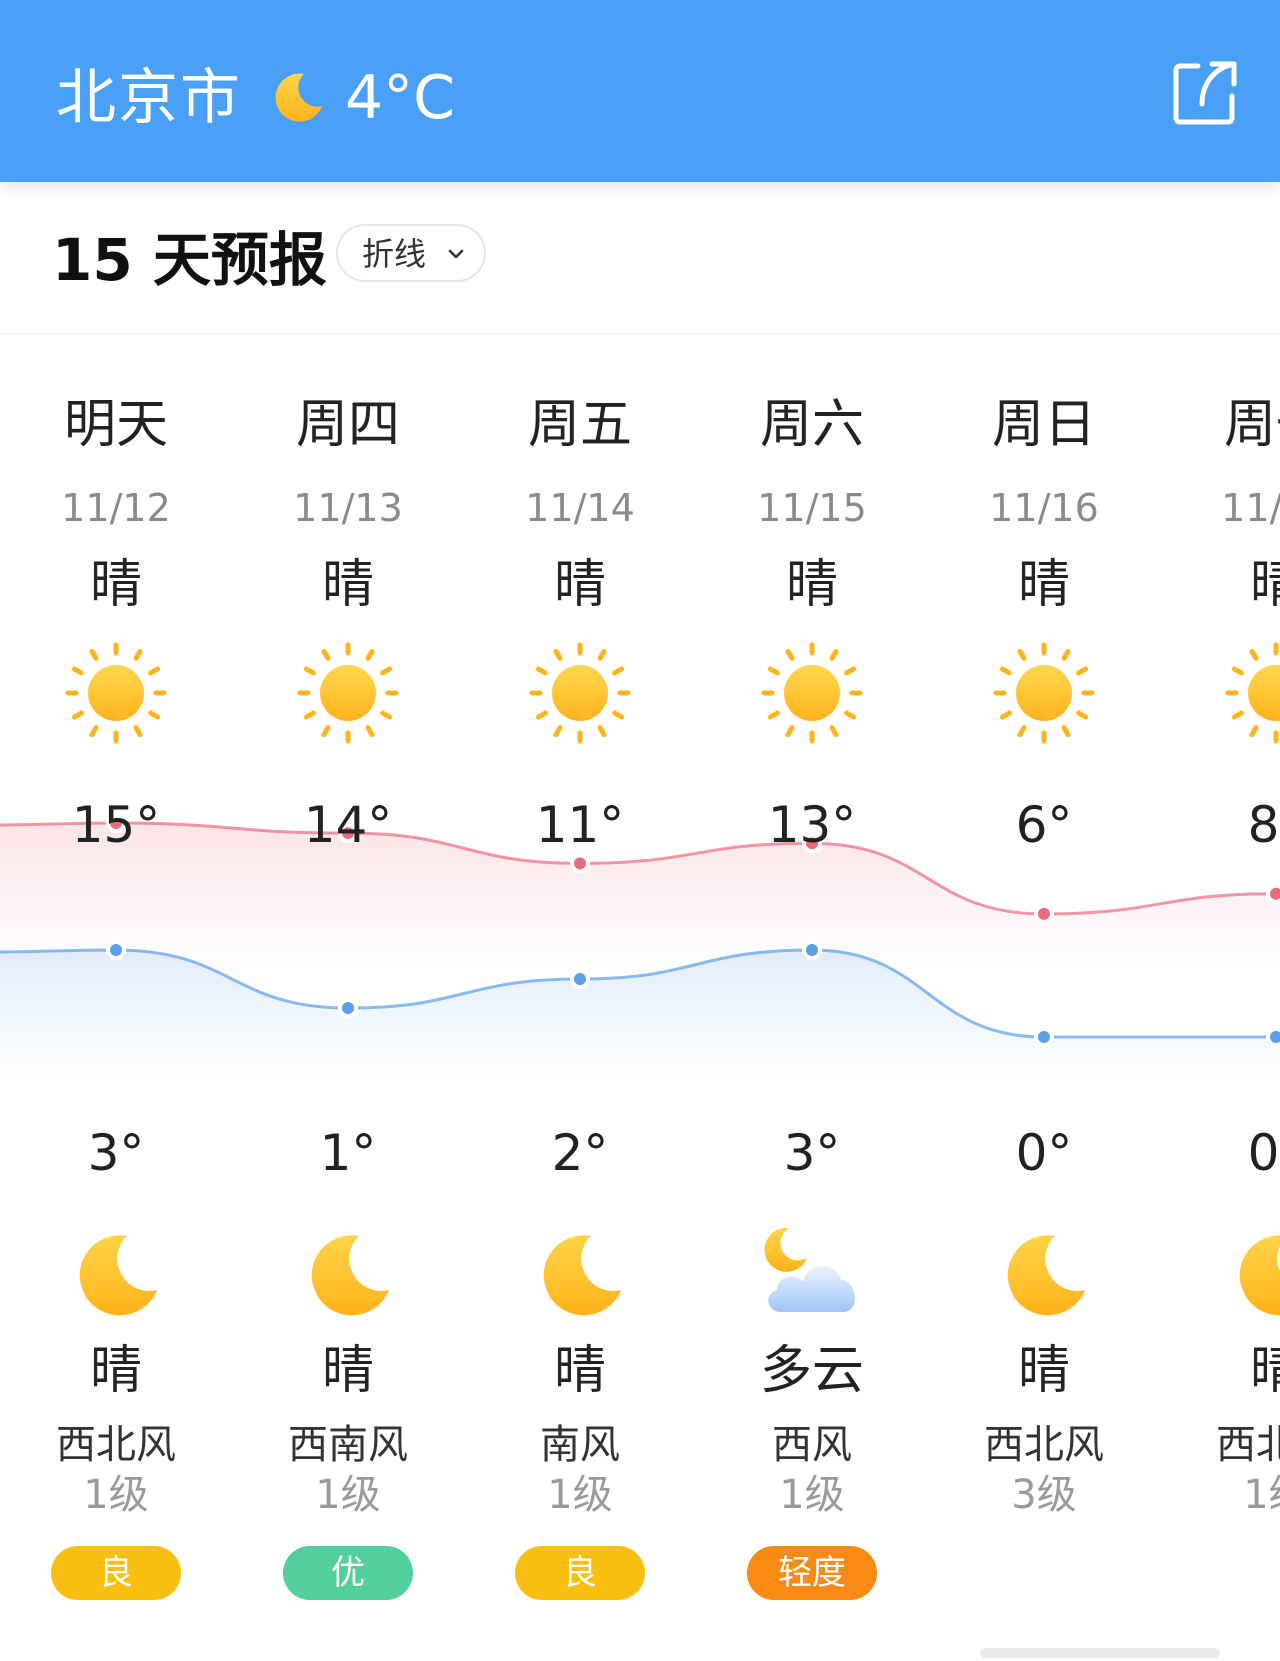  What do you see at coordinates (456, 254) in the screenshot?
I see `chevron-down-icon` at bounding box center [456, 254].